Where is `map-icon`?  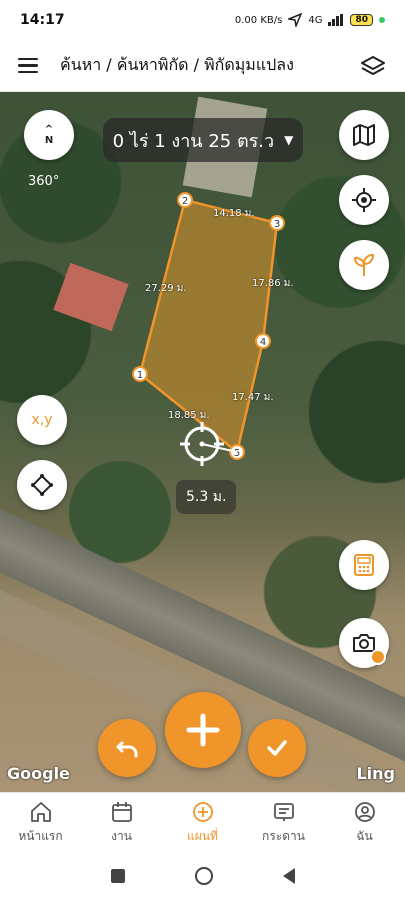 map-icon is located at coordinates (364, 135).